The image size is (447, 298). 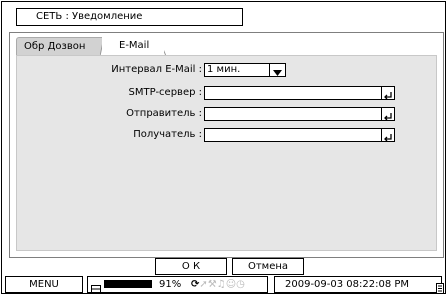 What do you see at coordinates (237, 70) in the screenshot?
I see `interval-select: 1 мин.` at bounding box center [237, 70].